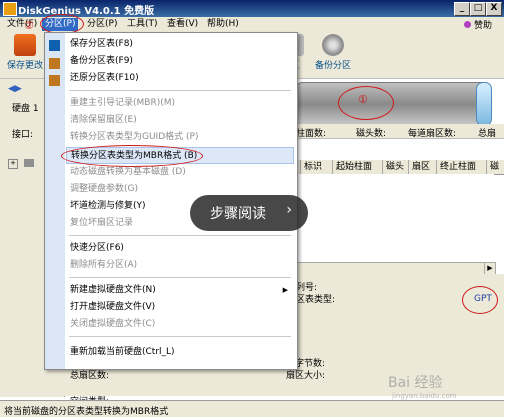 The height and width of the screenshot is (417, 512). I want to click on chevron-right-icon: ›, so click(289, 210).